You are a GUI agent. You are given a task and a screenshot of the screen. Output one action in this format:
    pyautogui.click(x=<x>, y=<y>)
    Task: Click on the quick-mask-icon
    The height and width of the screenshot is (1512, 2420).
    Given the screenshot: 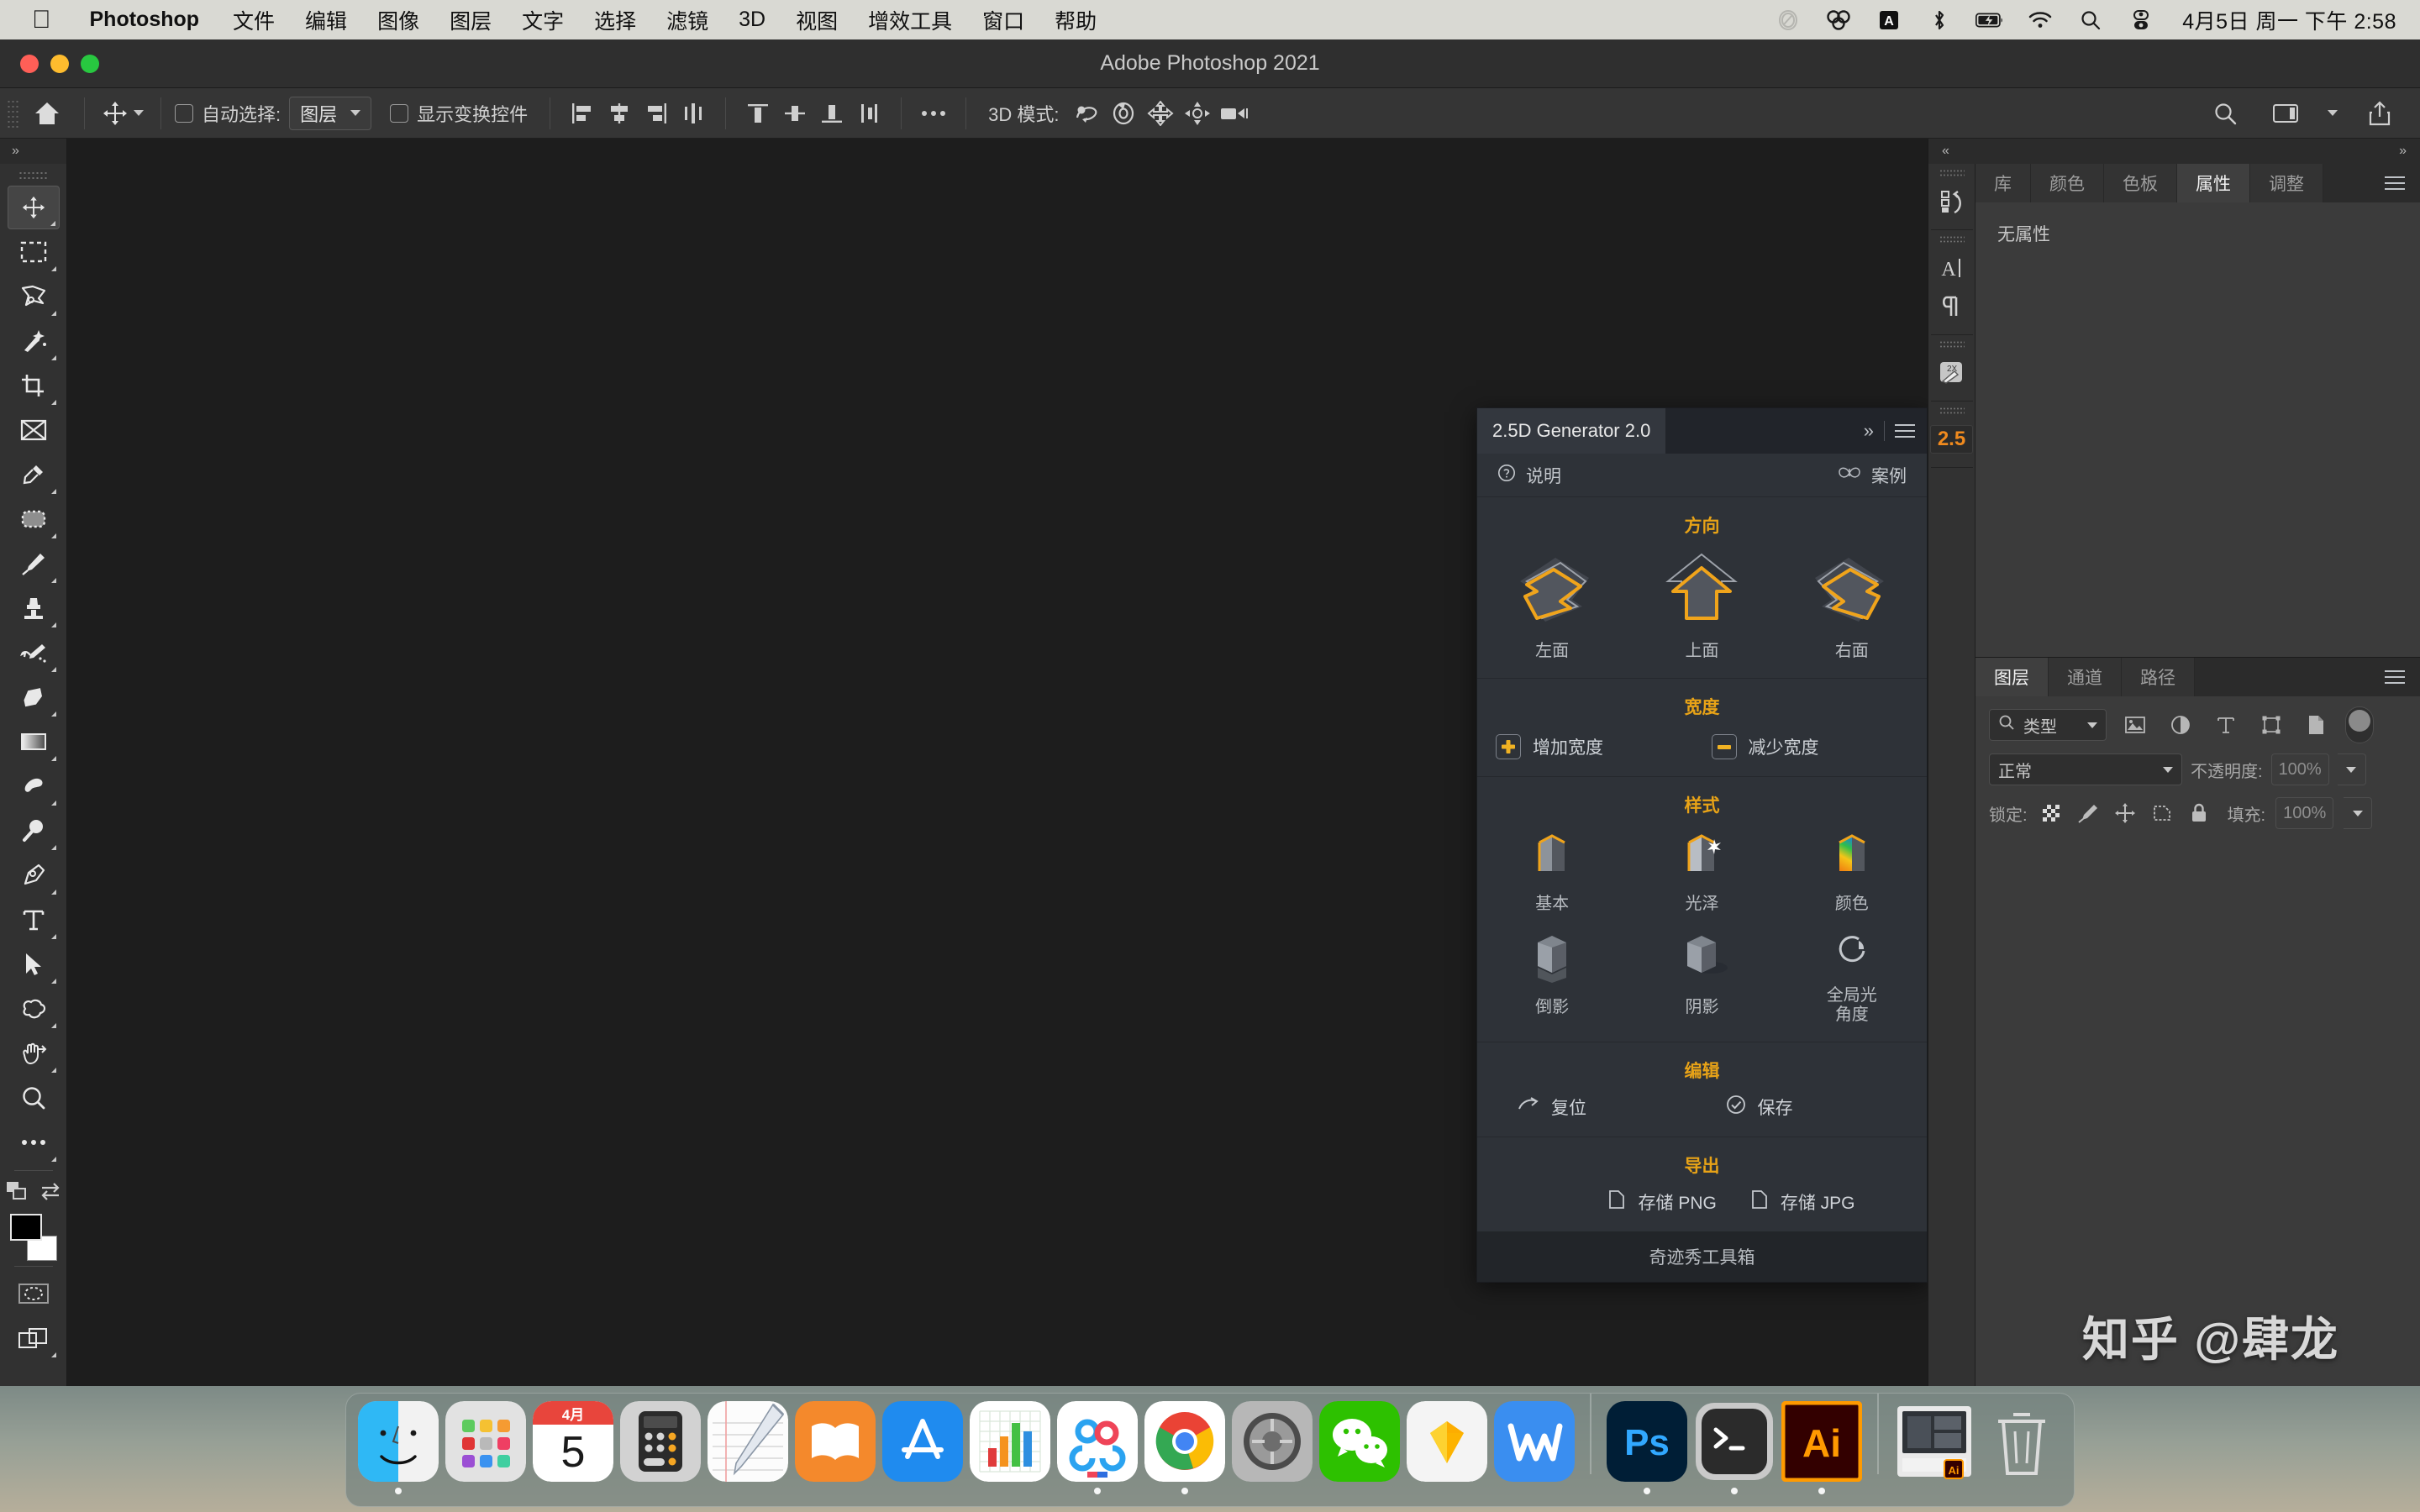 What is the action you would take?
    pyautogui.click(x=34, y=1293)
    